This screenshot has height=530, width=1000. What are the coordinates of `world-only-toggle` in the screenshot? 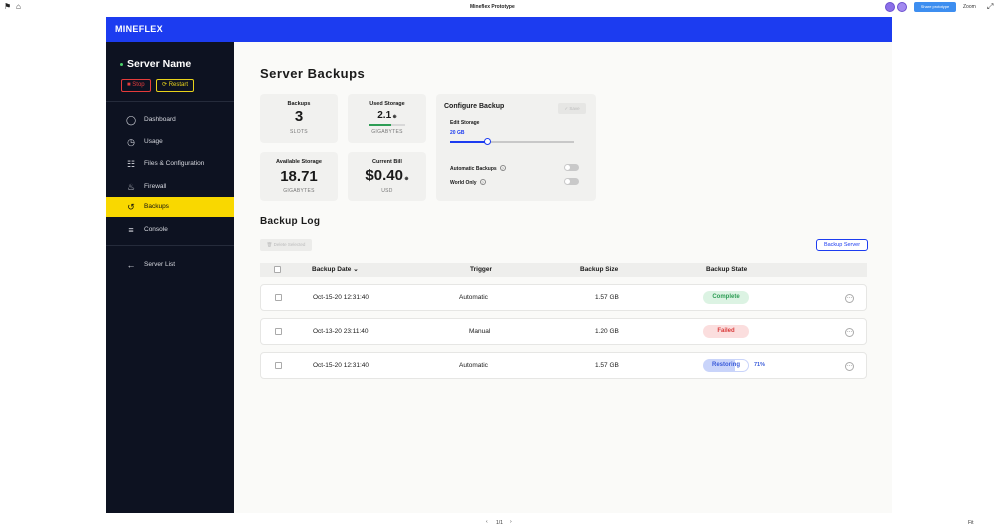 It's located at (571, 181).